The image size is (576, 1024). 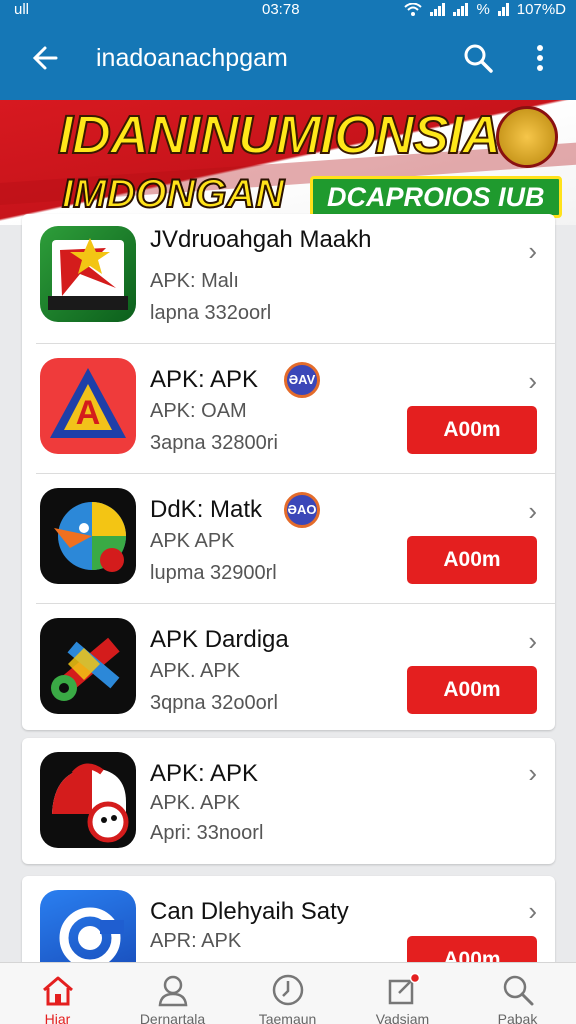 I want to click on nav-label: Taemaun, so click(x=287, y=1017).